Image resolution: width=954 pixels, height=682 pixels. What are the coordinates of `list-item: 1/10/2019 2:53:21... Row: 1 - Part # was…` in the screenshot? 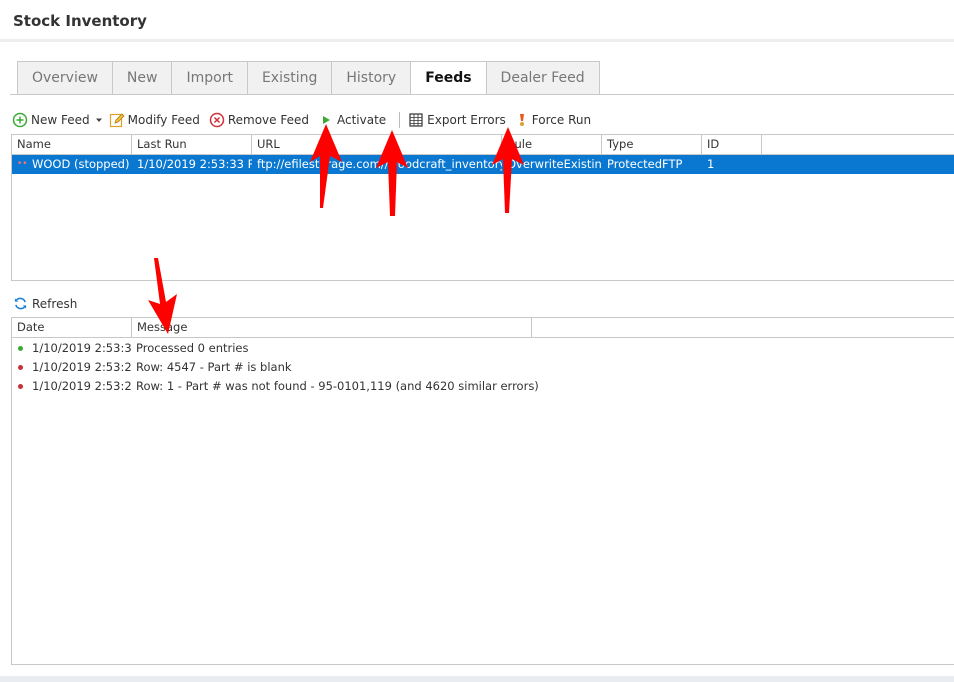 It's located at (483, 386).